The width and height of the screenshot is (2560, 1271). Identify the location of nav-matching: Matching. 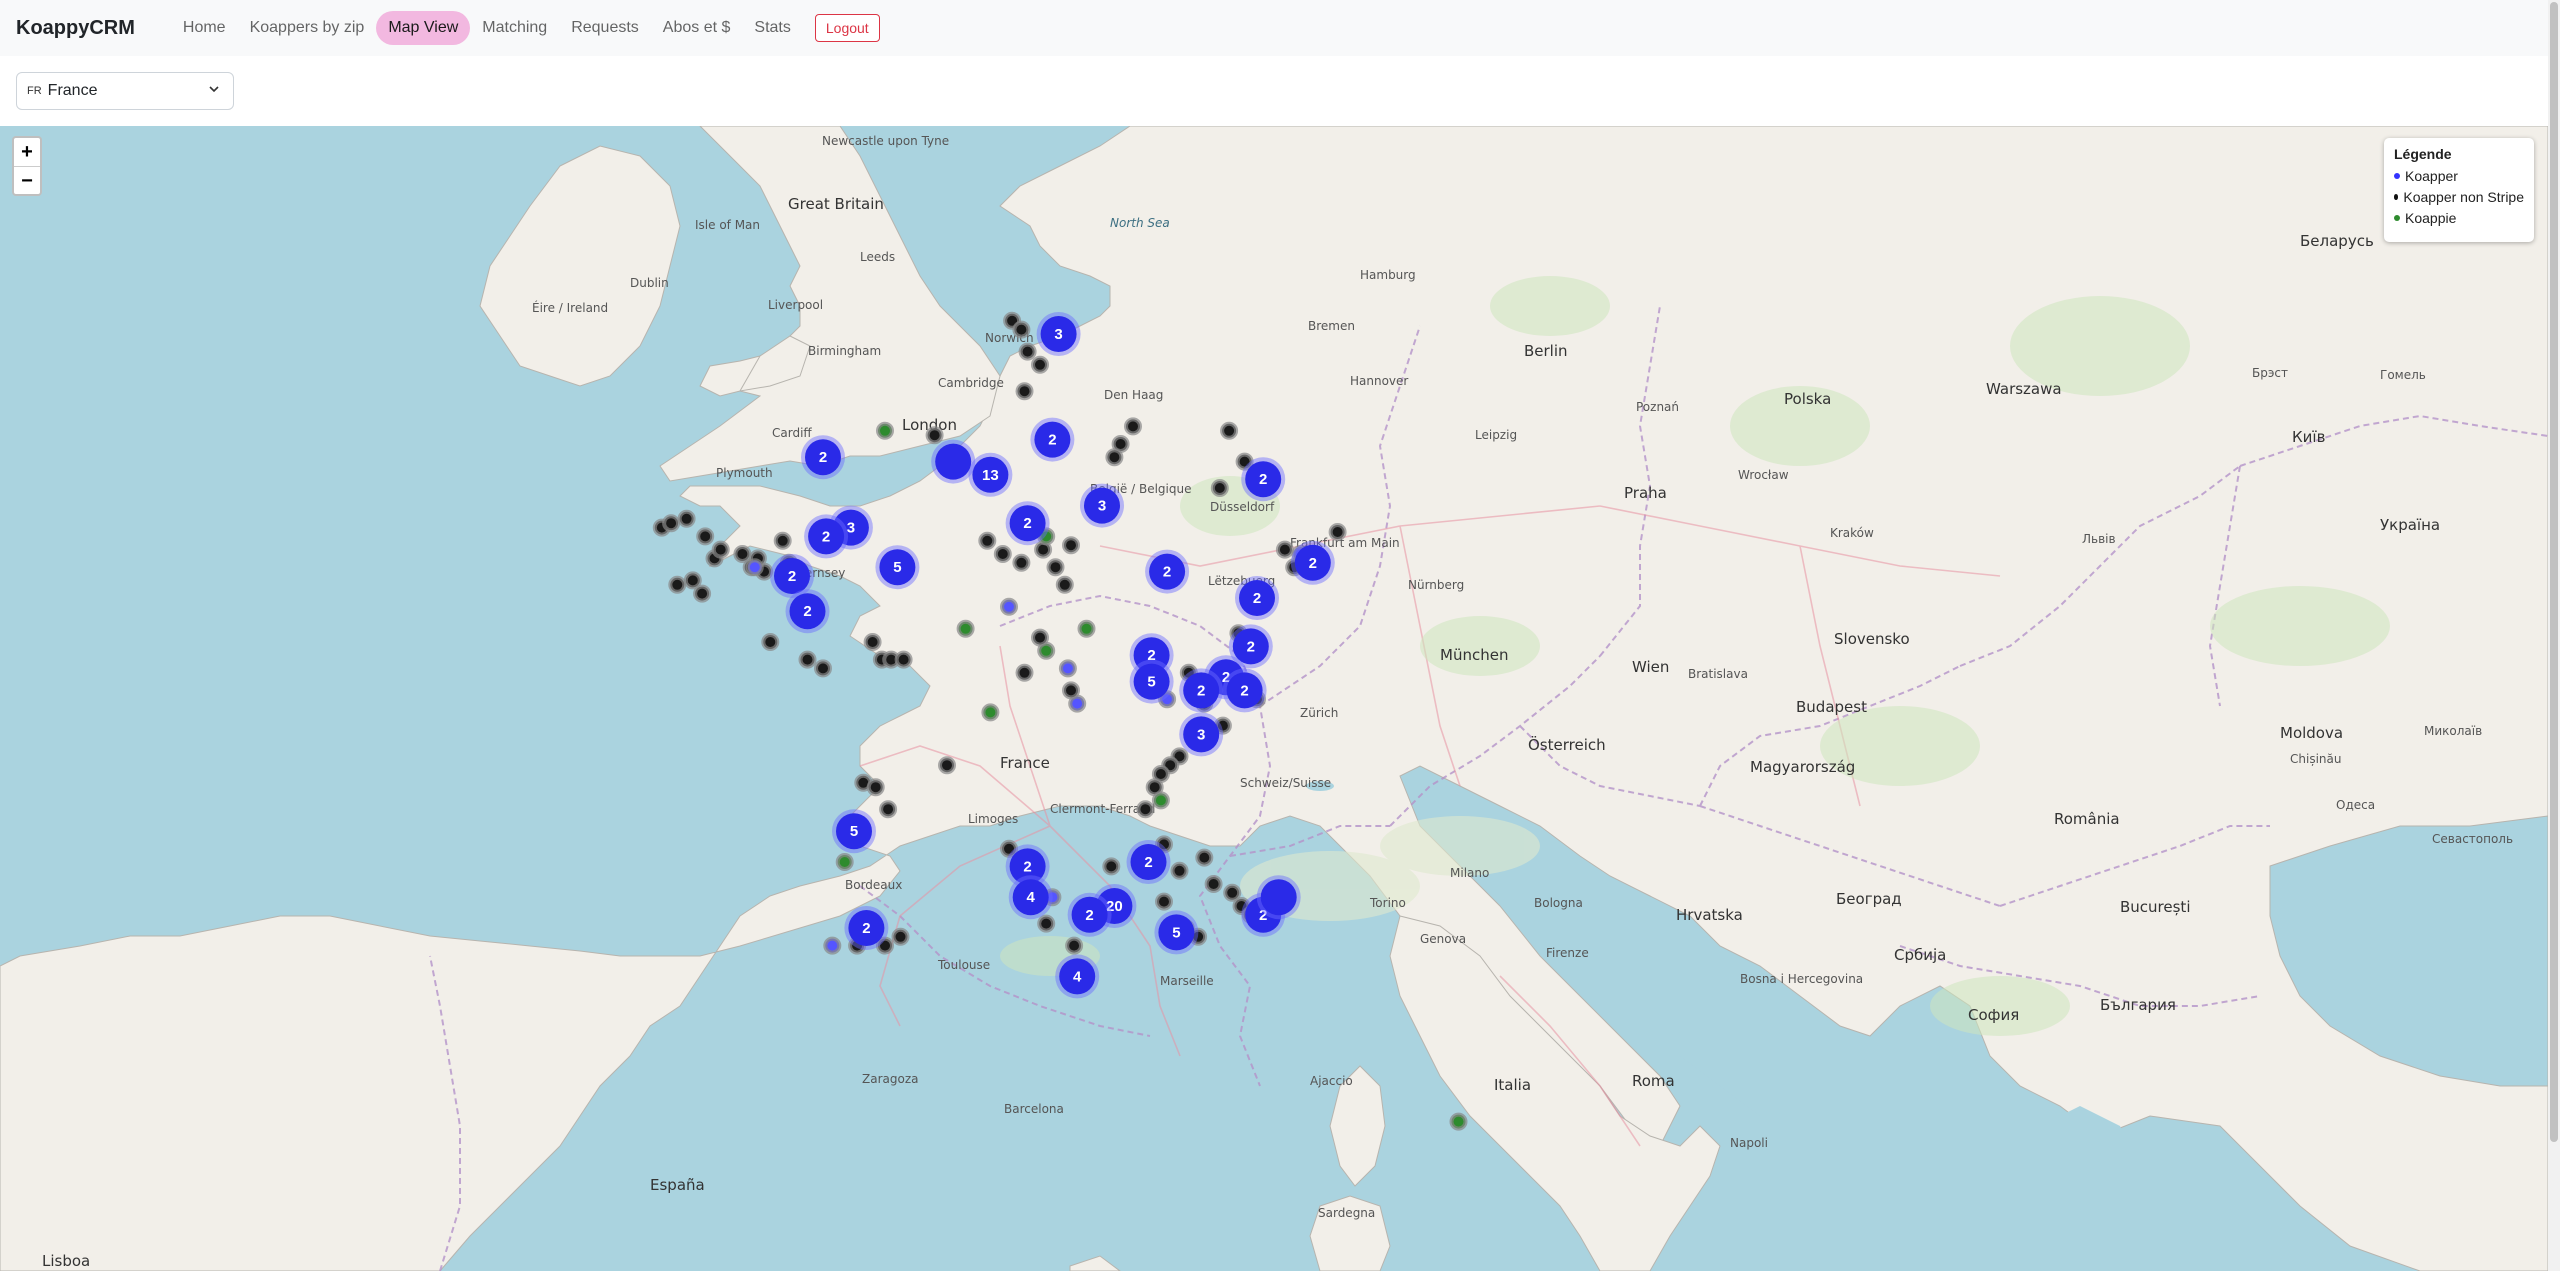
(514, 28).